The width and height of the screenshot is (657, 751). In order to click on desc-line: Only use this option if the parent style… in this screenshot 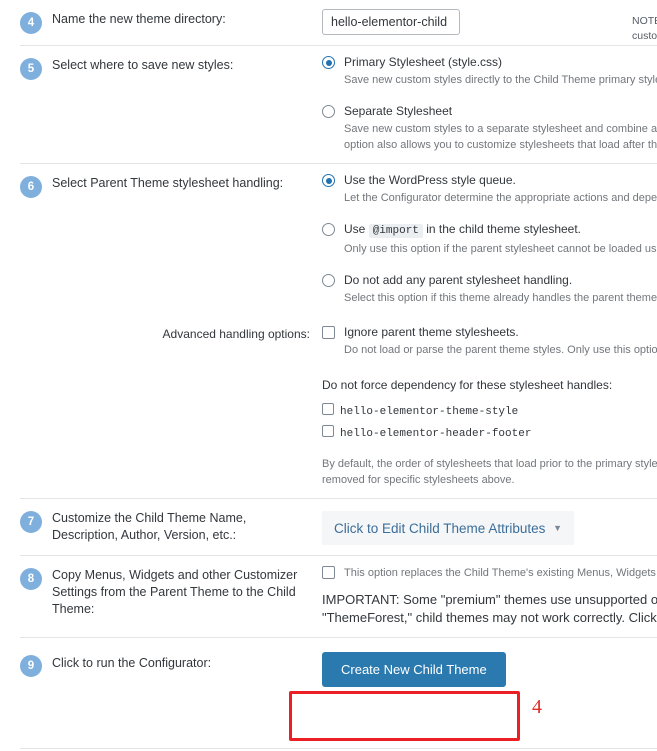, I will do `click(500, 249)`.